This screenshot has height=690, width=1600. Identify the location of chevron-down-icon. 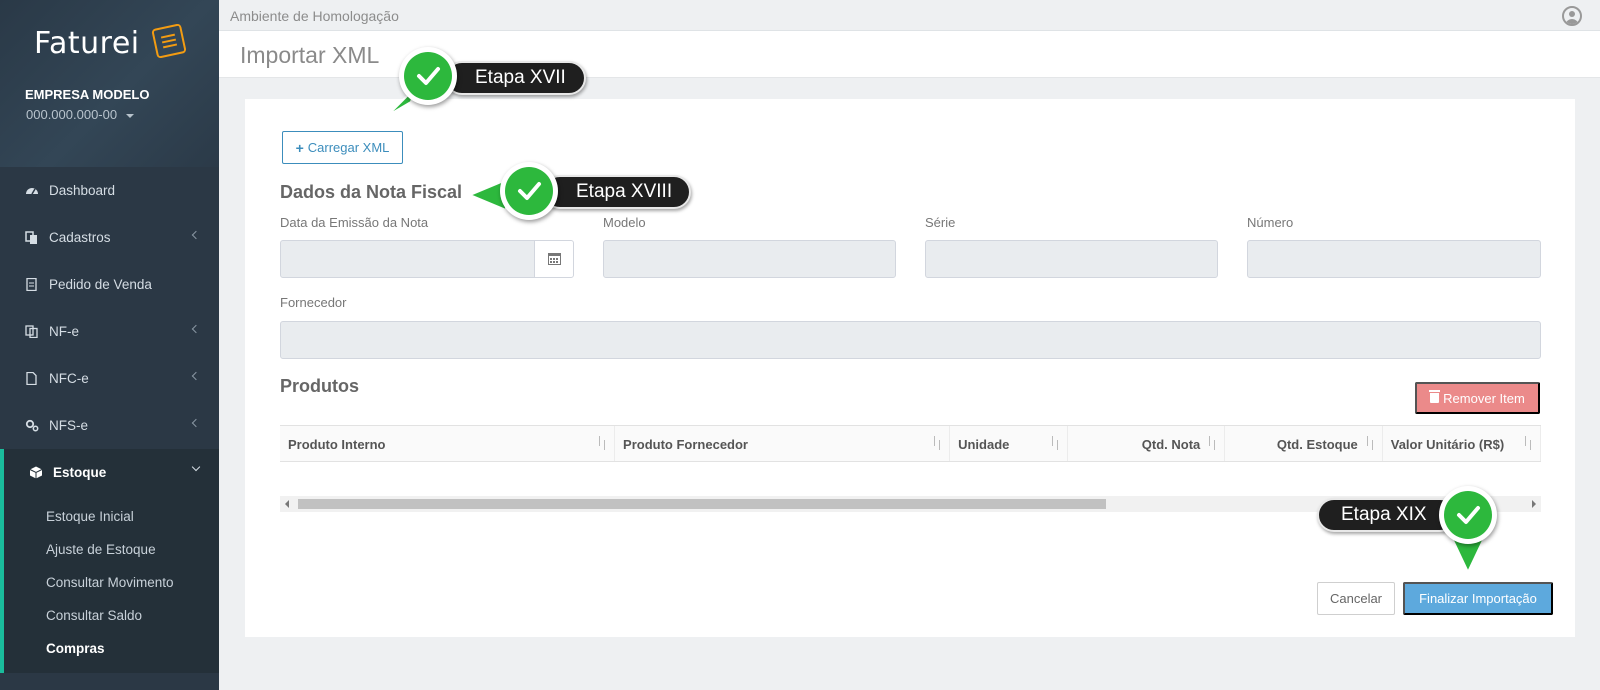
(196, 467).